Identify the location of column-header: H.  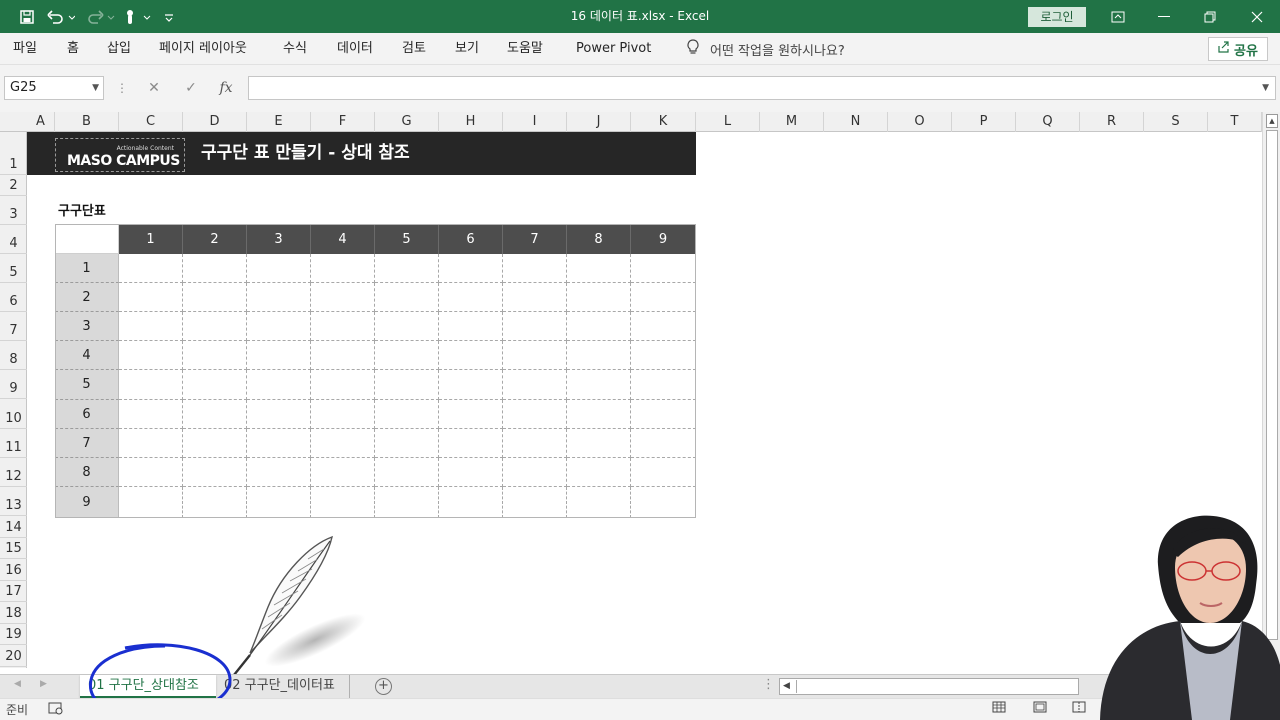
(471, 122).